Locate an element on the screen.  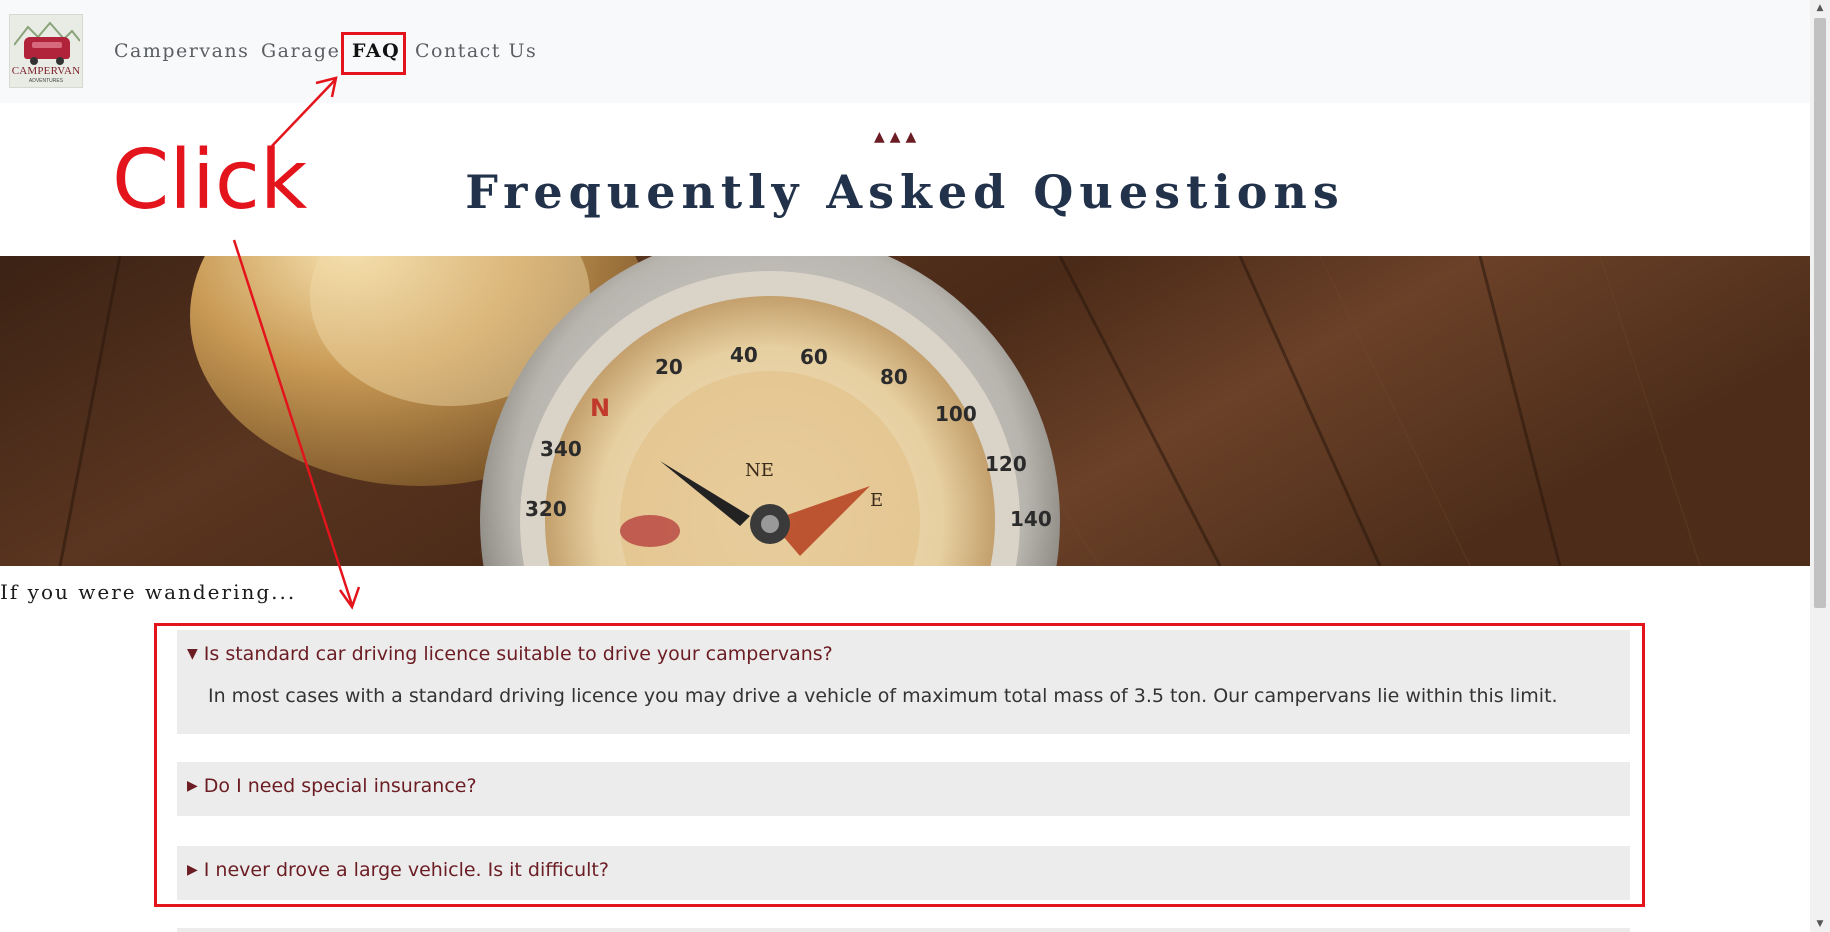
nav-link-garage: Garage is located at coordinates (300, 51).